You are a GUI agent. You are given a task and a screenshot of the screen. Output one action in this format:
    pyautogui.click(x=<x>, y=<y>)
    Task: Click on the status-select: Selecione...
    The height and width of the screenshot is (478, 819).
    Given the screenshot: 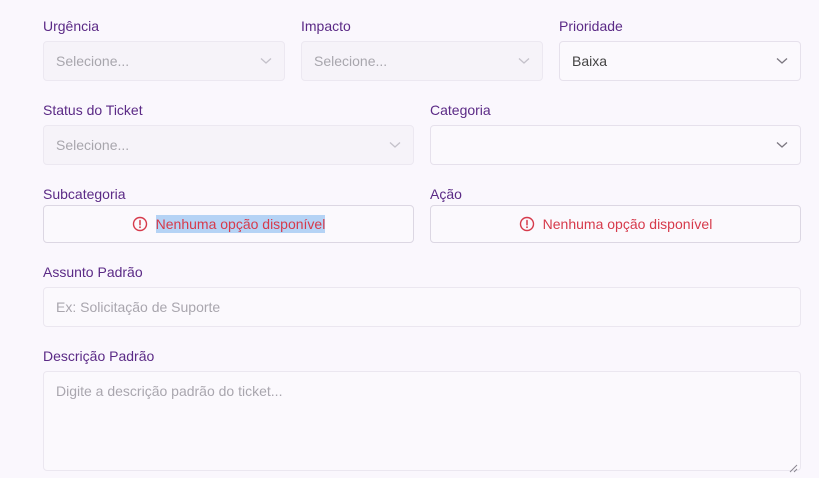 What is the action you would take?
    pyautogui.click(x=228, y=145)
    